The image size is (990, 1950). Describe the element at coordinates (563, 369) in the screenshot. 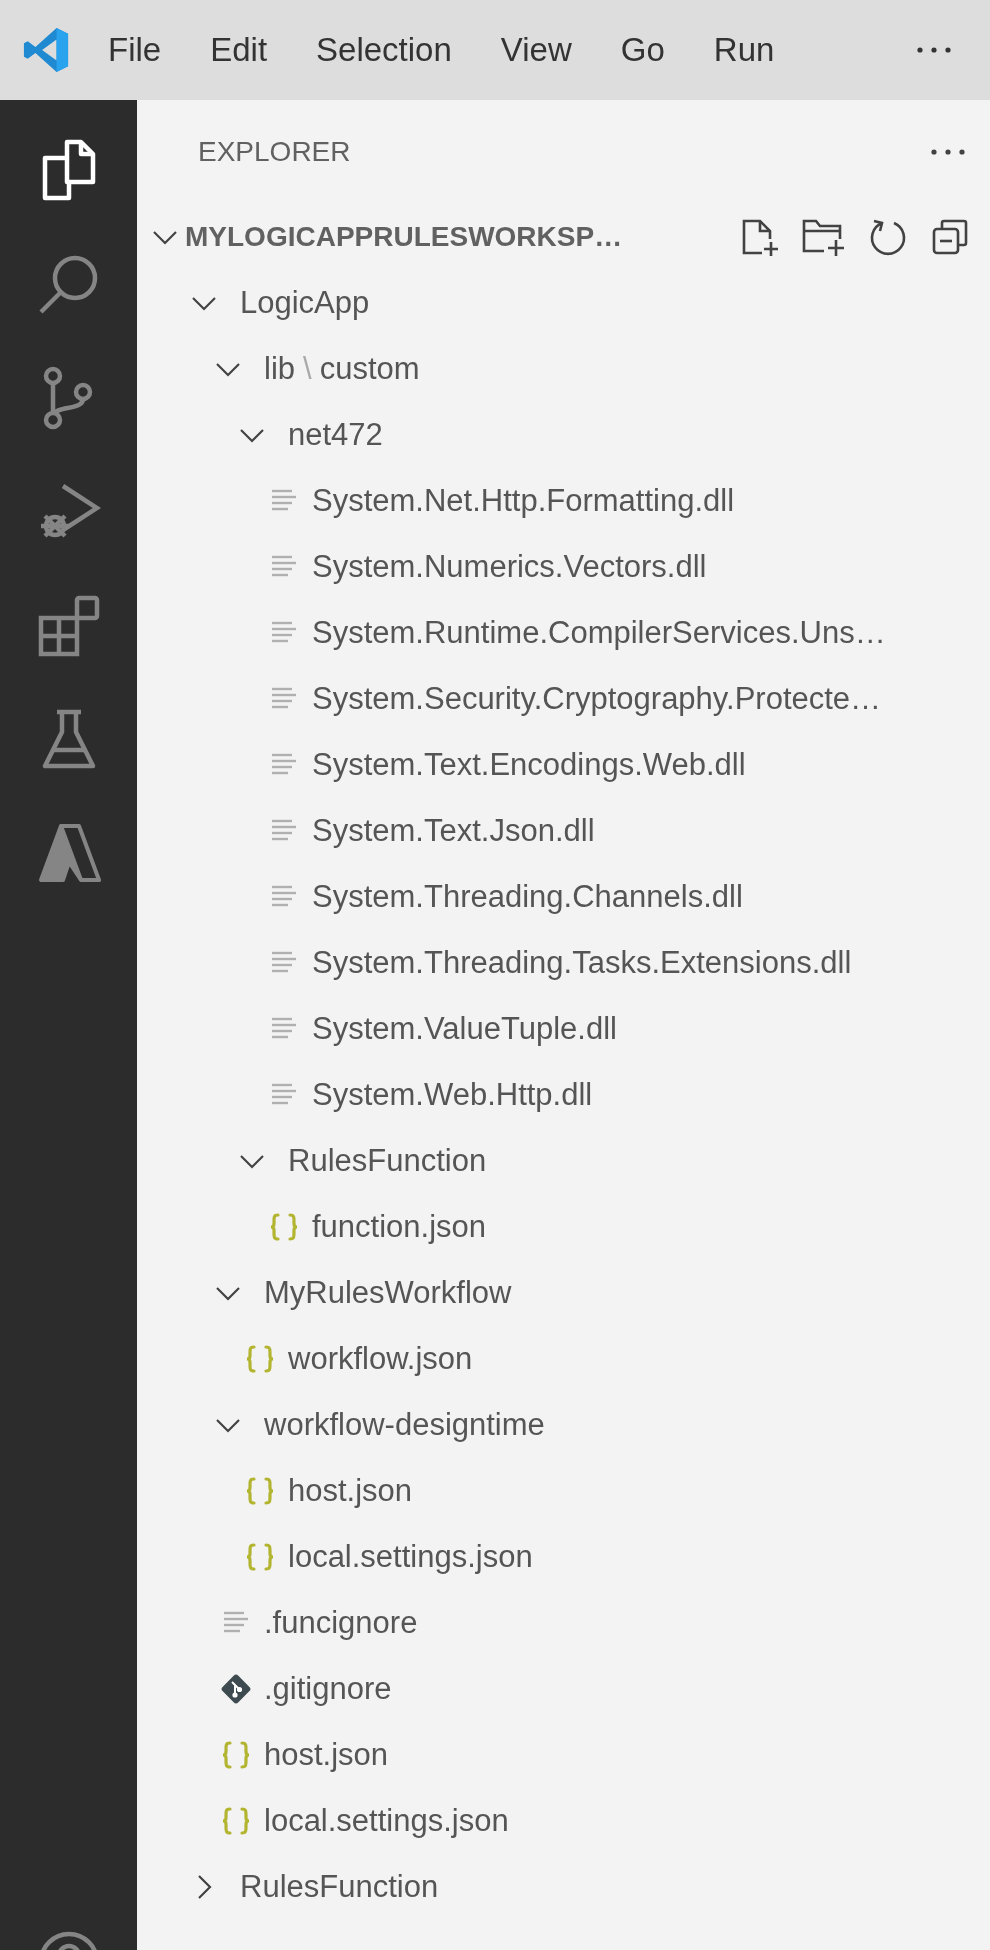

I see `tree-item: lib \ custom` at that location.